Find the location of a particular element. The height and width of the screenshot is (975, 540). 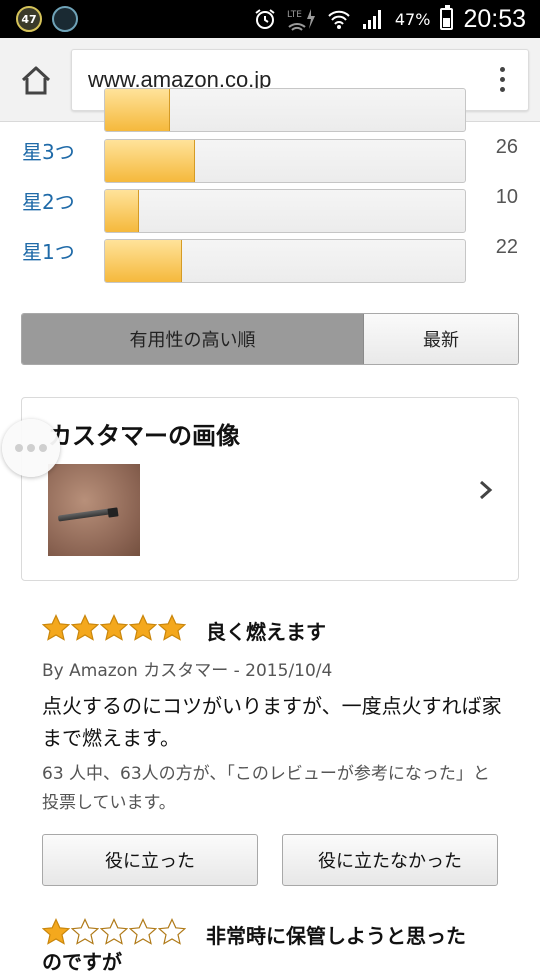

review-title: 非常時に保管しようと思った is located at coordinates (336, 934).